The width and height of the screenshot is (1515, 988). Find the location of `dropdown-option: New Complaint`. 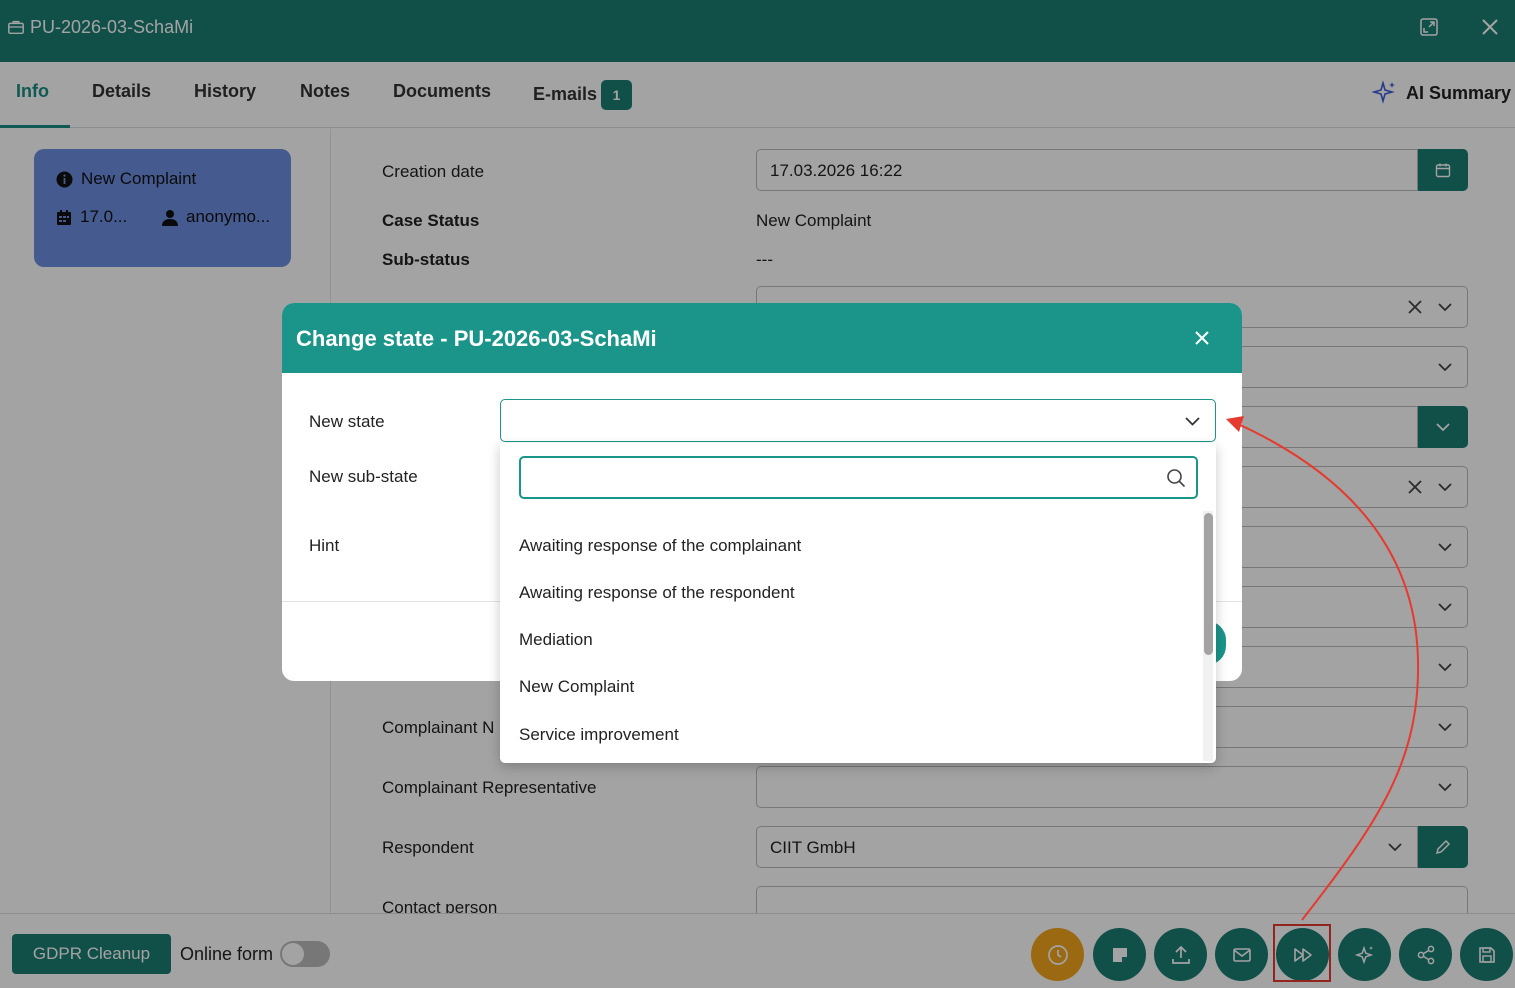

dropdown-option: New Complaint is located at coordinates (576, 687).